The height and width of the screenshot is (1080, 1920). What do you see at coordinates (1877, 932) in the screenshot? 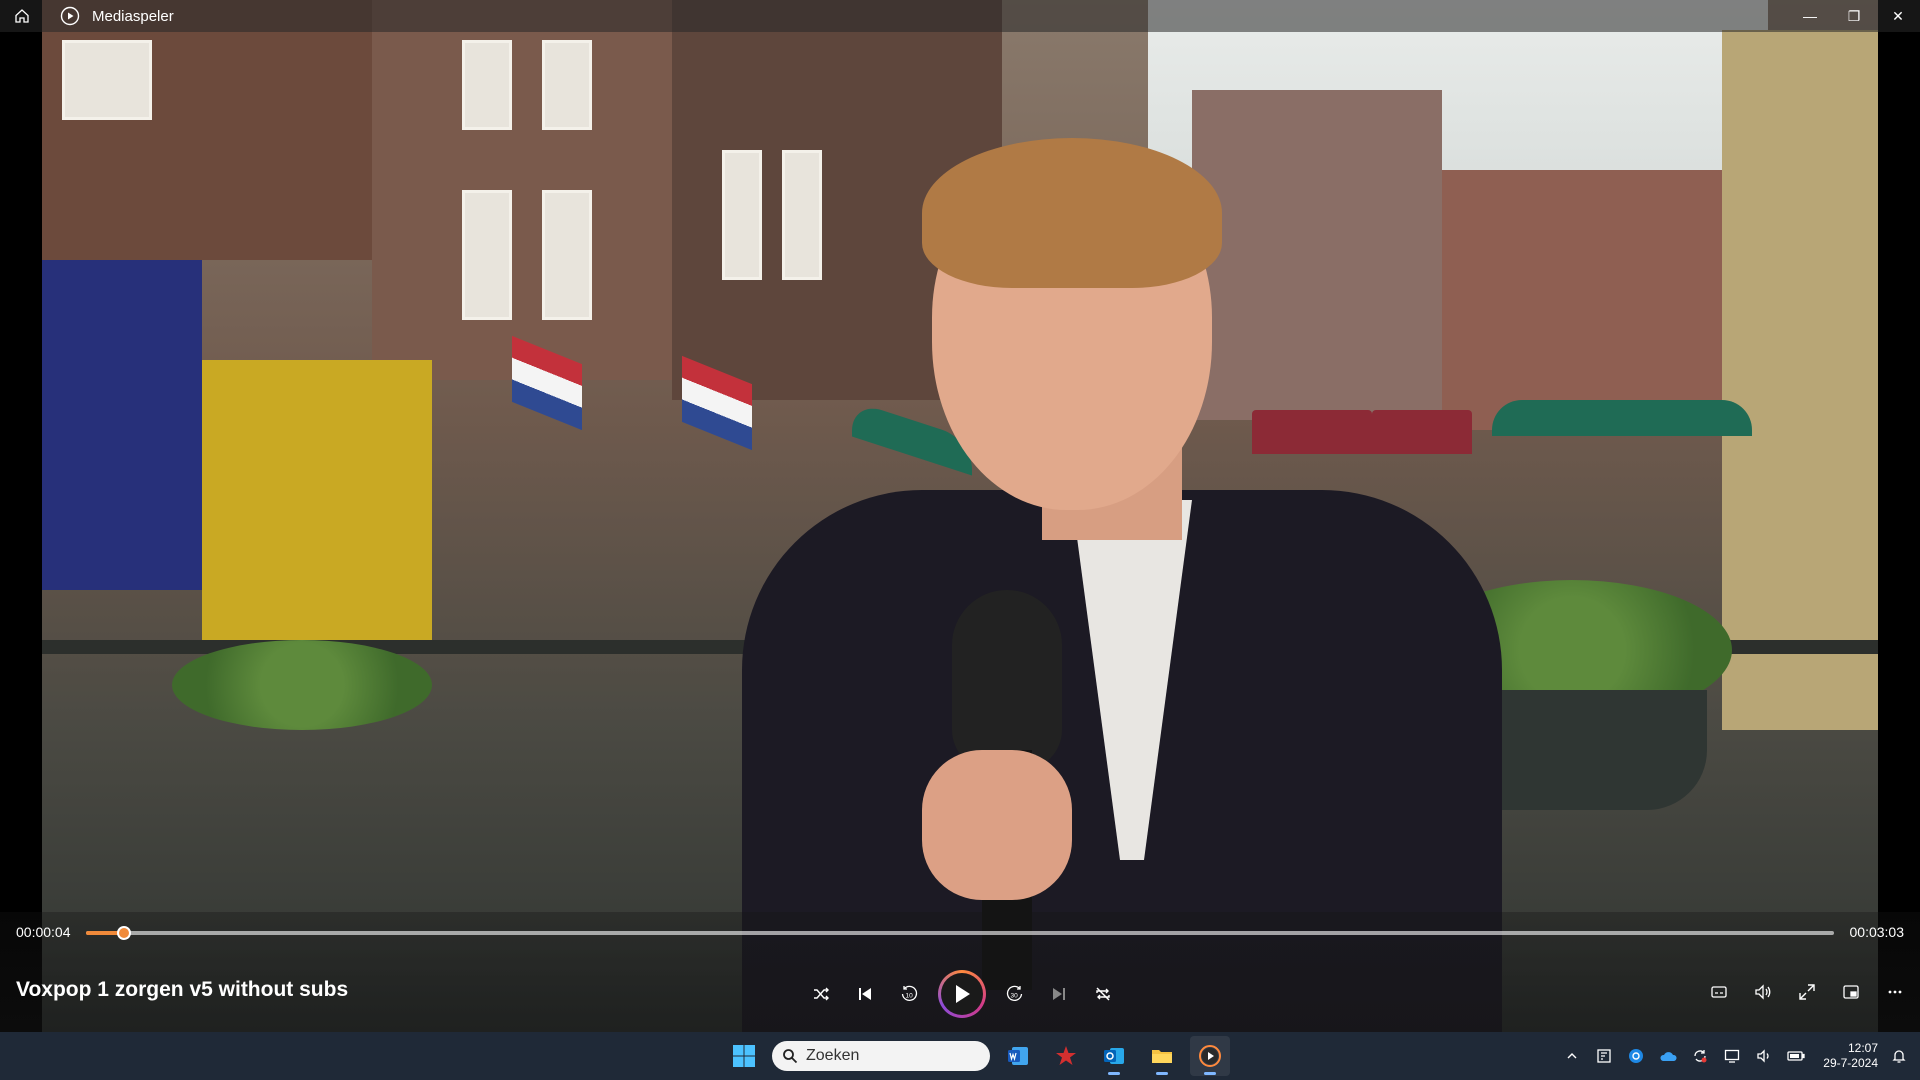
I see `total-duration: 00:03:03` at bounding box center [1877, 932].